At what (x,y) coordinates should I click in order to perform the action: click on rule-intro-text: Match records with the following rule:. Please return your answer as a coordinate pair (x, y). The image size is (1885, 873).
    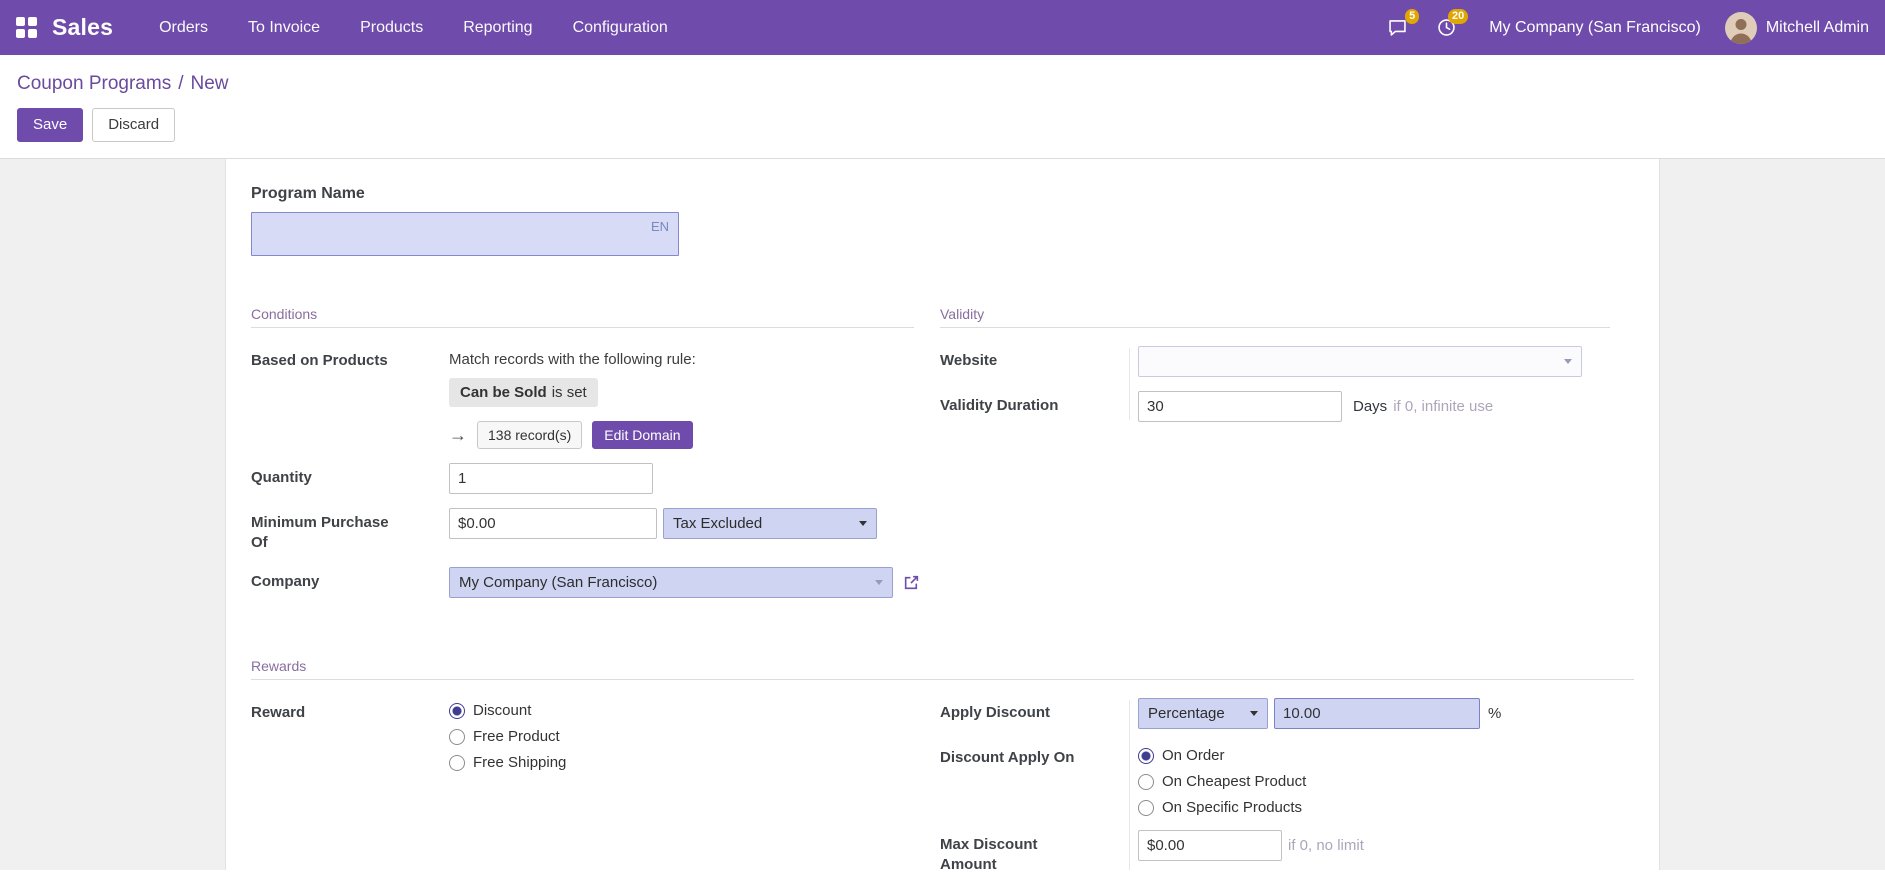
    Looking at the image, I should click on (572, 359).